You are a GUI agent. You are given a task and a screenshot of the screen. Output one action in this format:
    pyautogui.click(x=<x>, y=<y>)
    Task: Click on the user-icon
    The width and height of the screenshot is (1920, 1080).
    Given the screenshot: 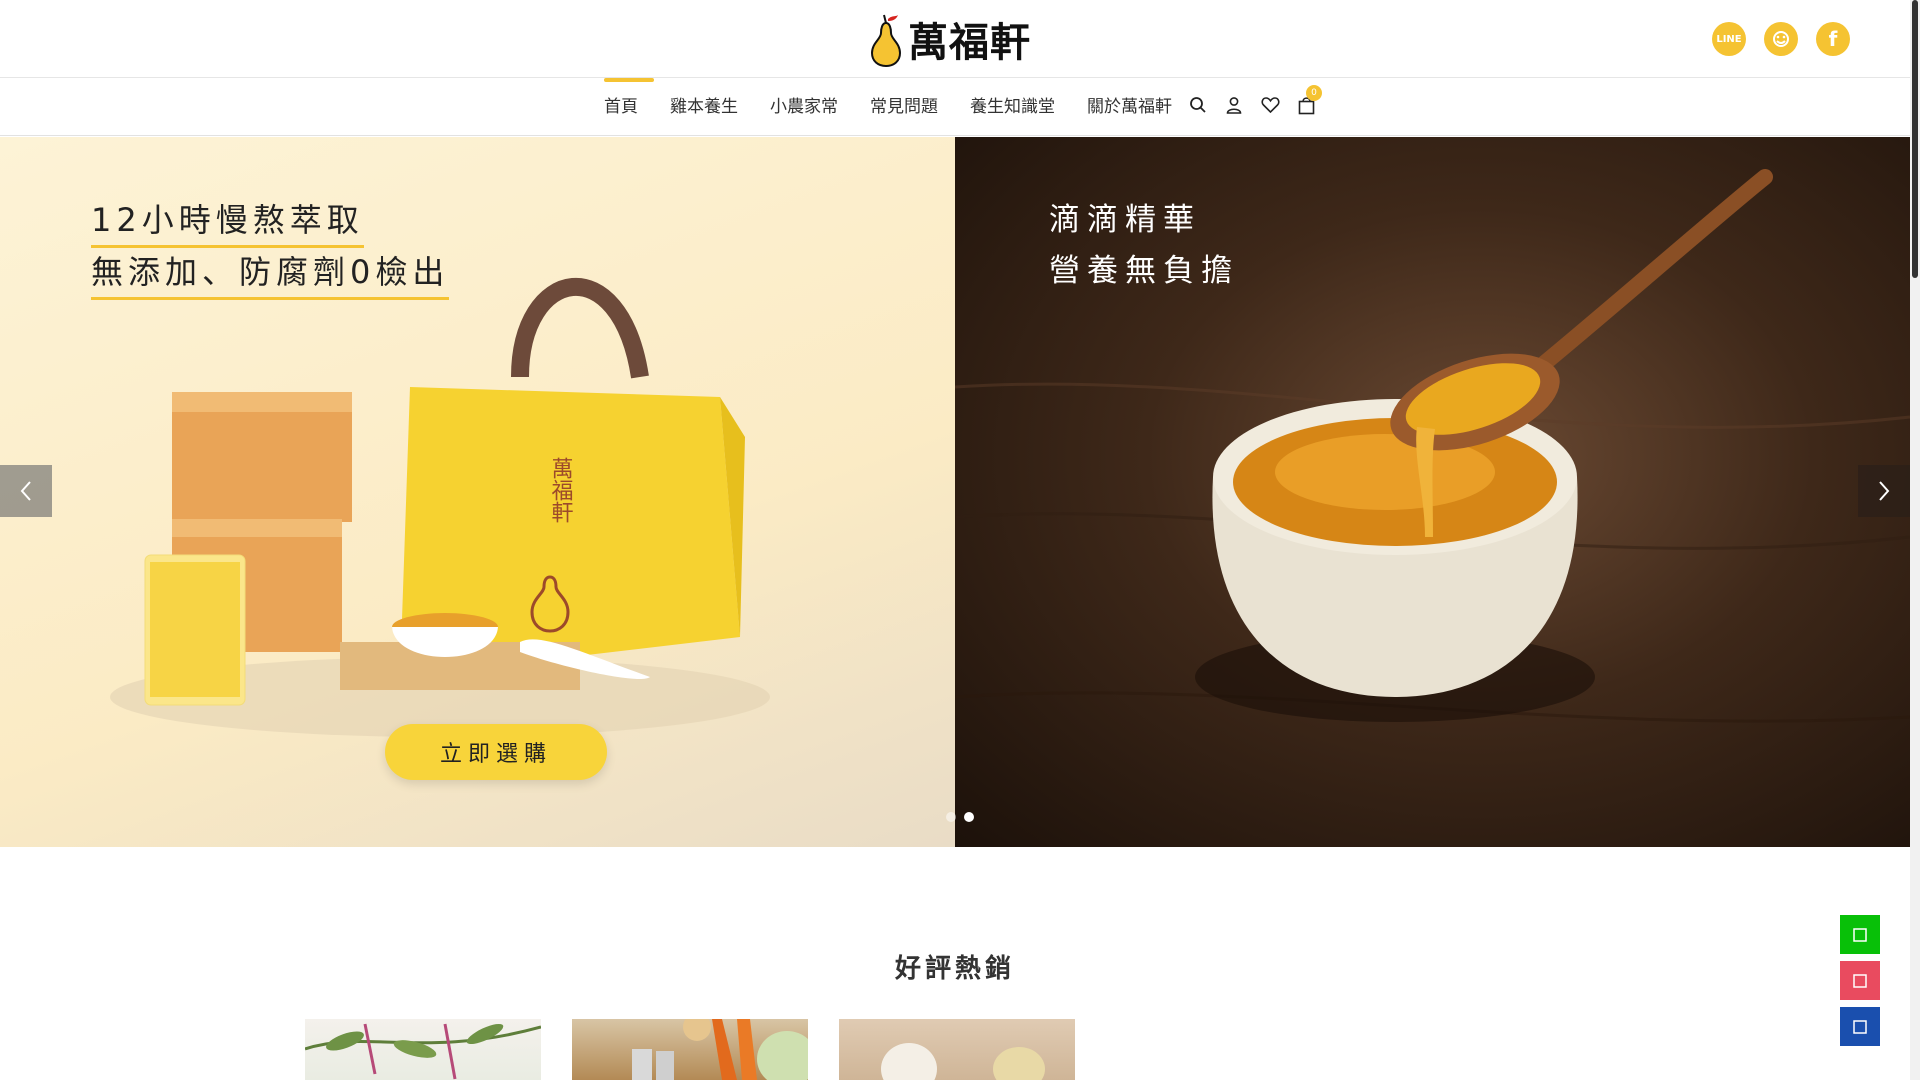 What is the action you would take?
    pyautogui.click(x=1234, y=105)
    